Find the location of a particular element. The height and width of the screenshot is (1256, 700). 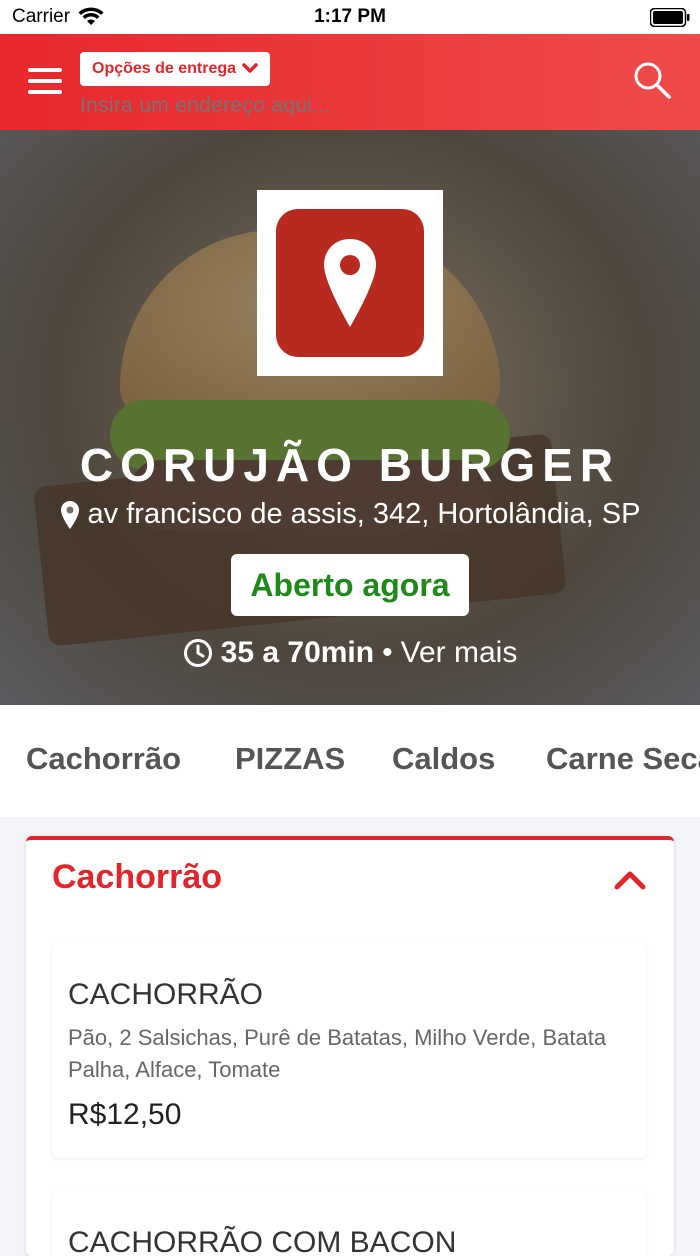

tab-carne-seca: Carne Seca is located at coordinates (623, 759).